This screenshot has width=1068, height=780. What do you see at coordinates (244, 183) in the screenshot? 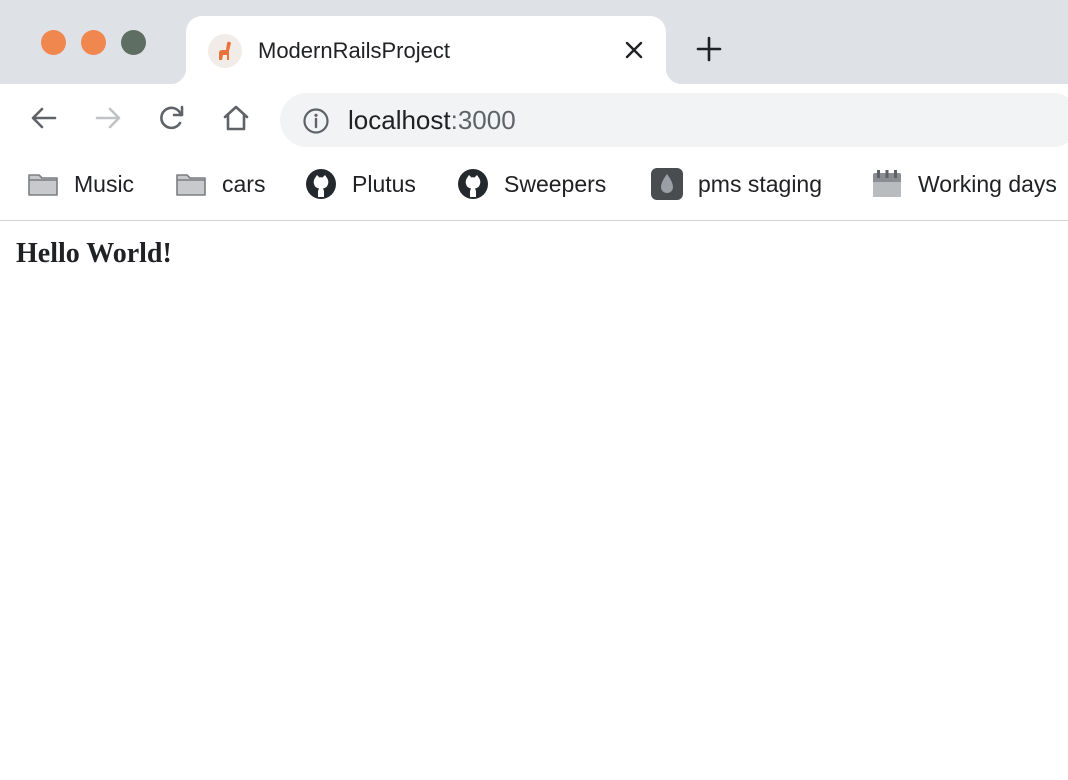
I see `bookmark-label: cars` at bounding box center [244, 183].